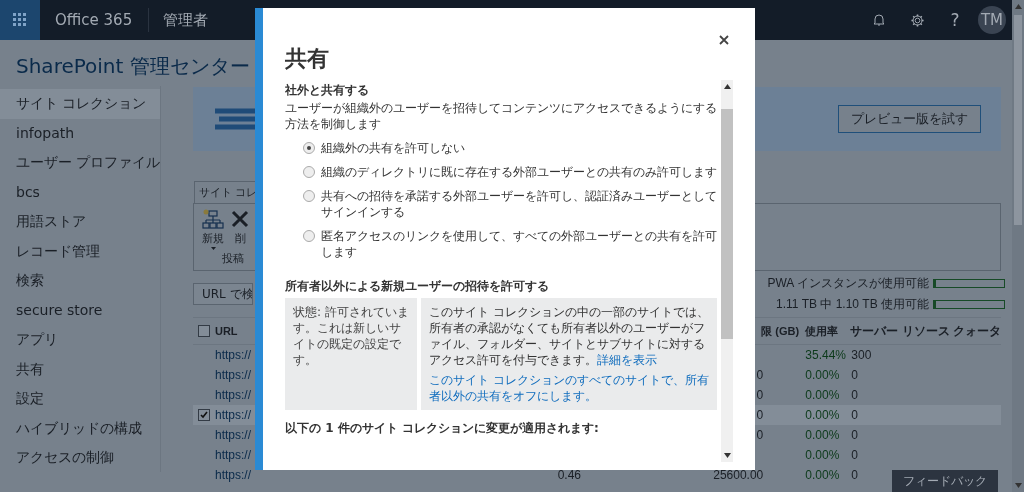  Describe the element at coordinates (80, 458) in the screenshot. I see `sidebar-item: アクセスの制御` at that location.